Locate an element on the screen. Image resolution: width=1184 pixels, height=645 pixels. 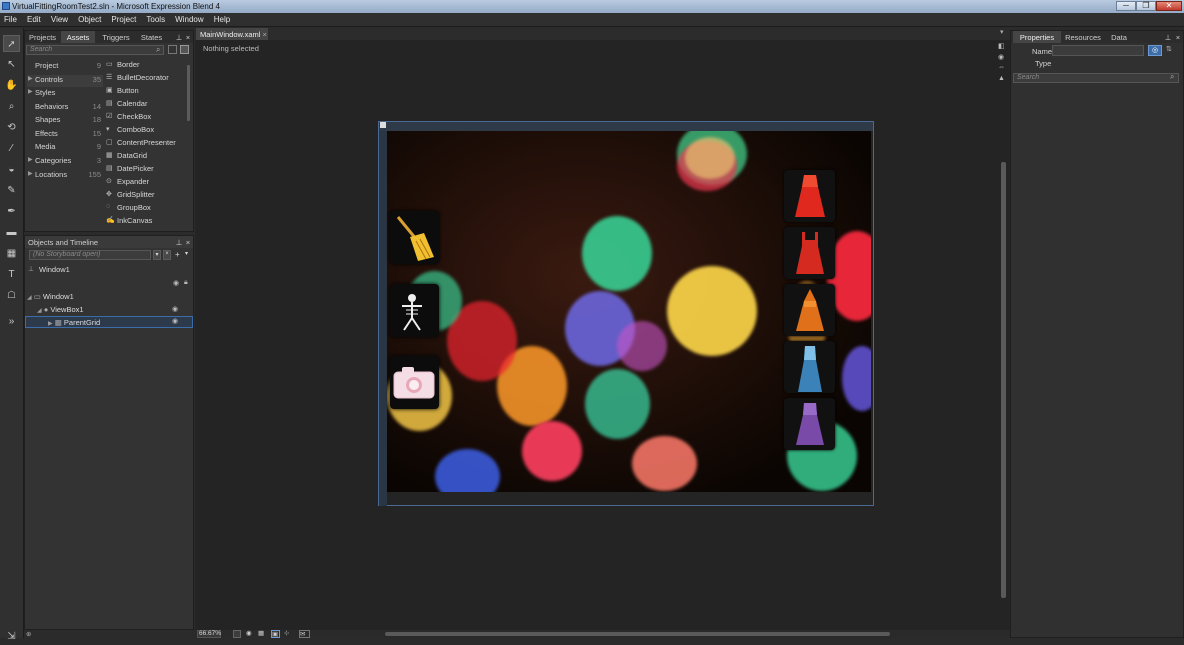
grid-toggle-icon: ▦ is located at coordinates (262, 634).